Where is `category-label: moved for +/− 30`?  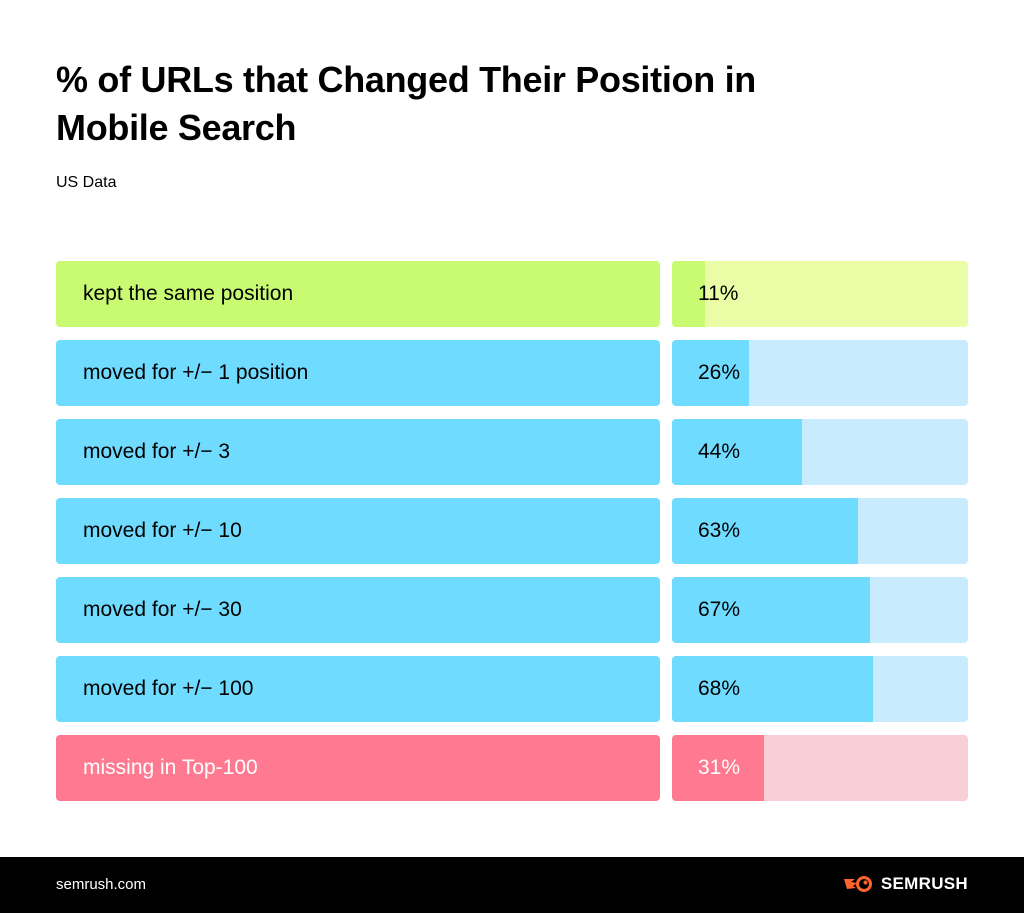 category-label: moved for +/− 30 is located at coordinates (358, 610).